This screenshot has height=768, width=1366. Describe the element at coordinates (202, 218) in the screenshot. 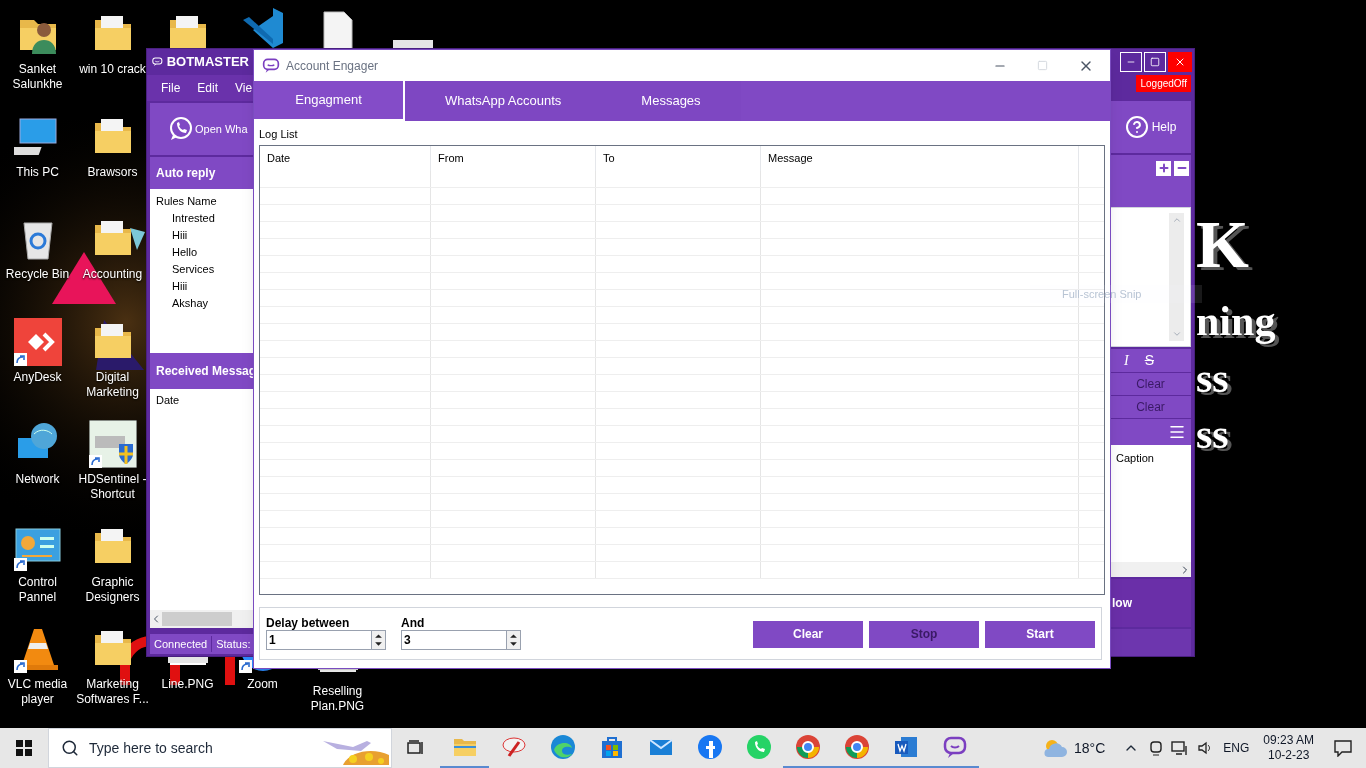

I see `rule-item: Intrested` at that location.